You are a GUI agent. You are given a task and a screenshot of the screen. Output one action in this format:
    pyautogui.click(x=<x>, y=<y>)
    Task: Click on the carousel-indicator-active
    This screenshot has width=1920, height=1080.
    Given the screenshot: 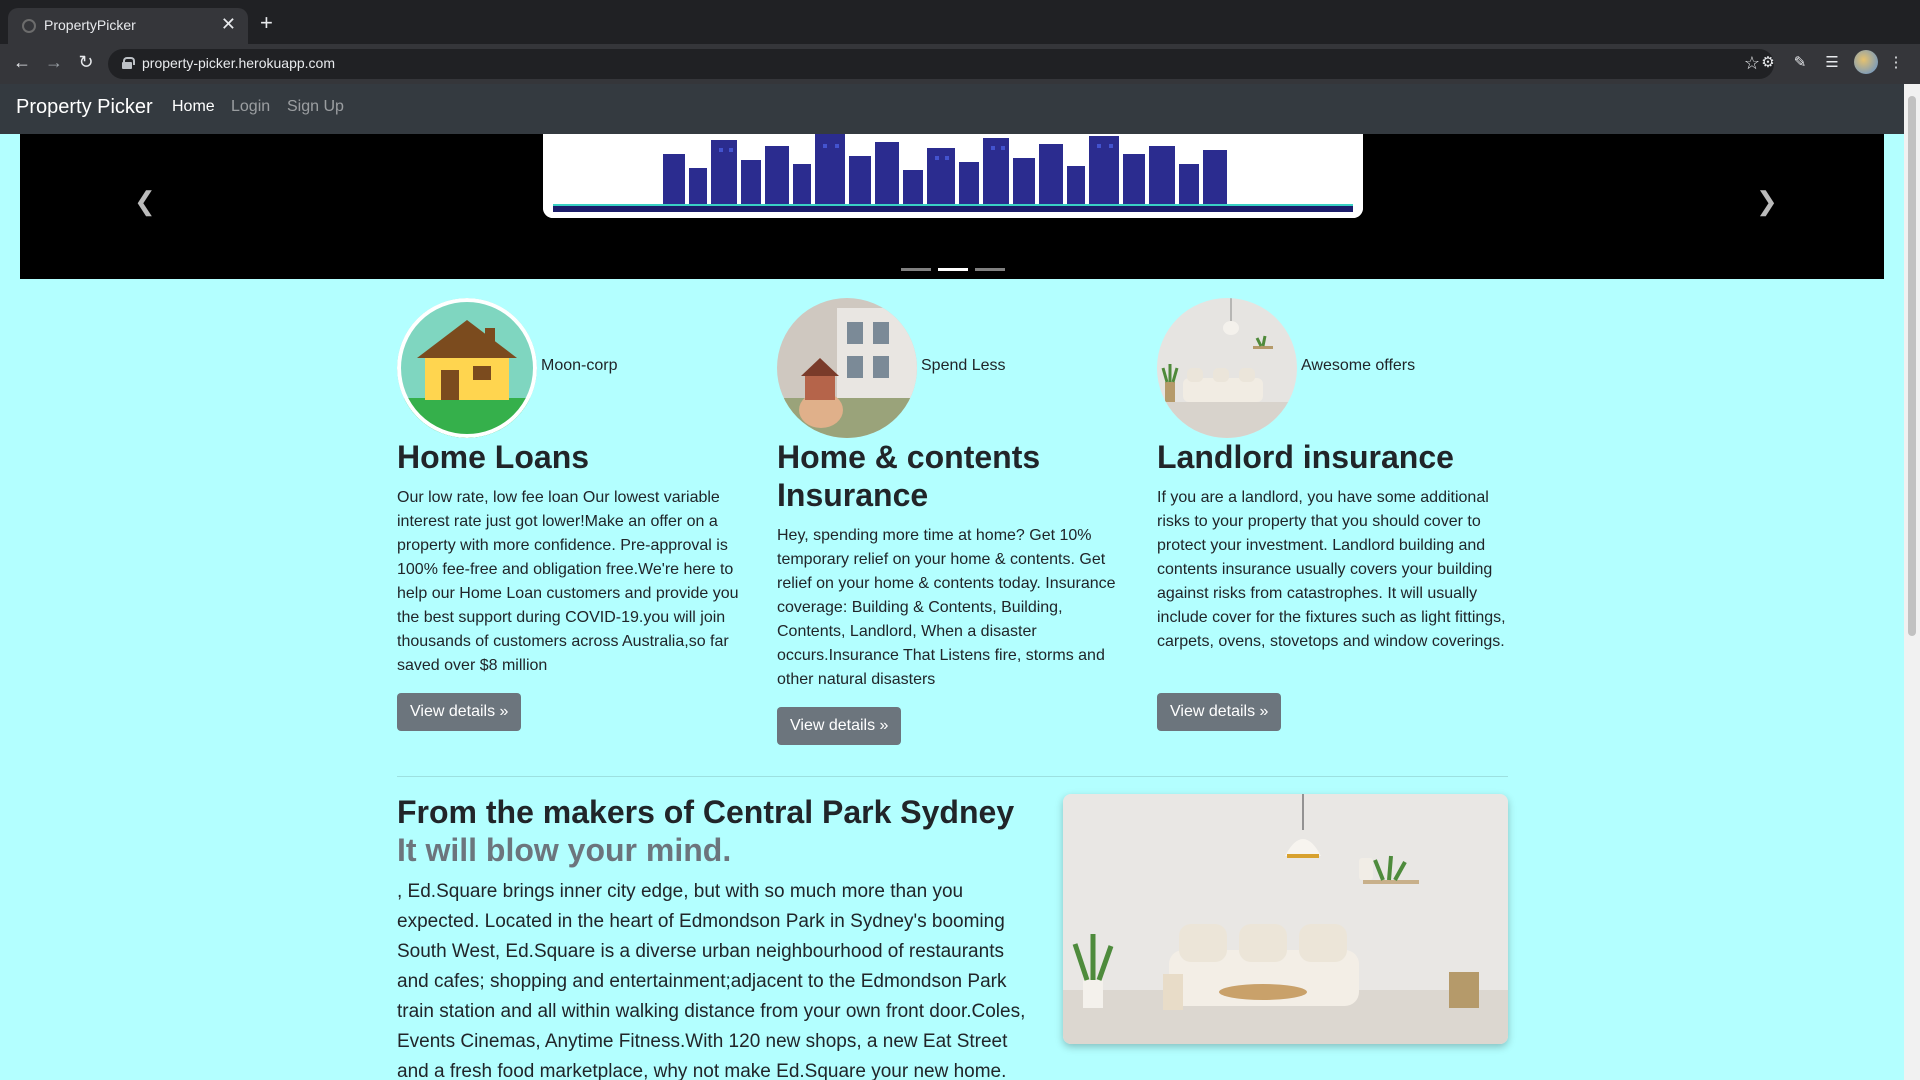 What is the action you would take?
    pyautogui.click(x=953, y=269)
    